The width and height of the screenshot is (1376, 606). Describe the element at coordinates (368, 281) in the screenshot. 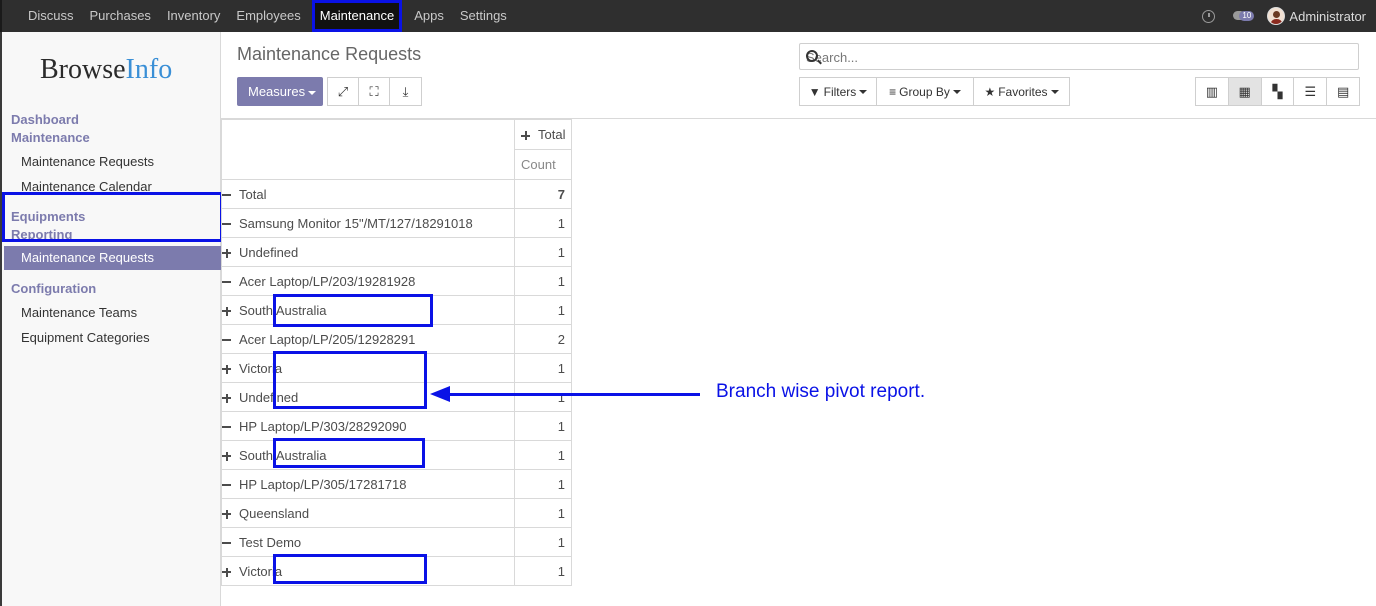

I see `row-header: Acer Laptop/LP/203/19281928` at that location.